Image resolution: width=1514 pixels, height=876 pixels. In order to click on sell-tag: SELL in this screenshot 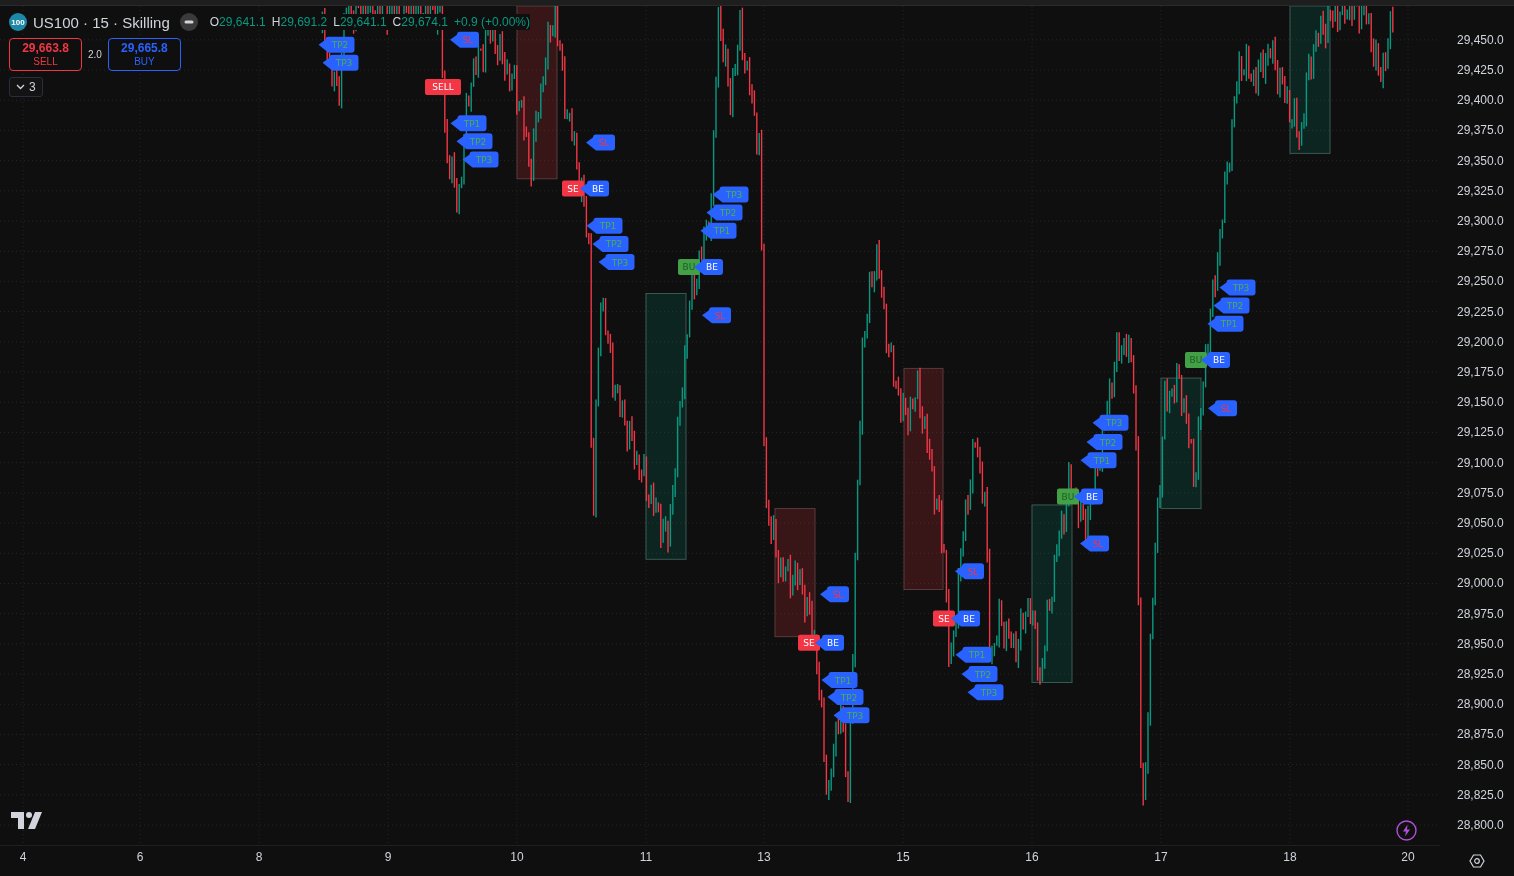, I will do `click(443, 86)`.